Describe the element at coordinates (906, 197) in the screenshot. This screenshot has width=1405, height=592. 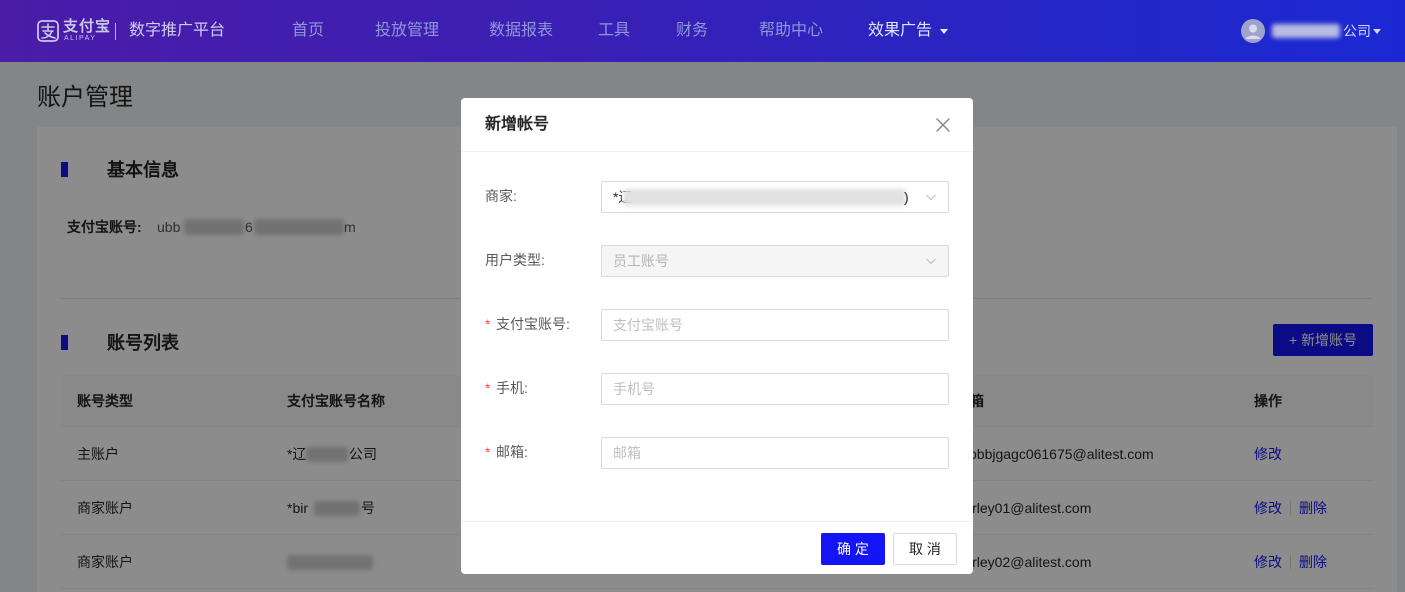
I see `merchant-value: )` at that location.